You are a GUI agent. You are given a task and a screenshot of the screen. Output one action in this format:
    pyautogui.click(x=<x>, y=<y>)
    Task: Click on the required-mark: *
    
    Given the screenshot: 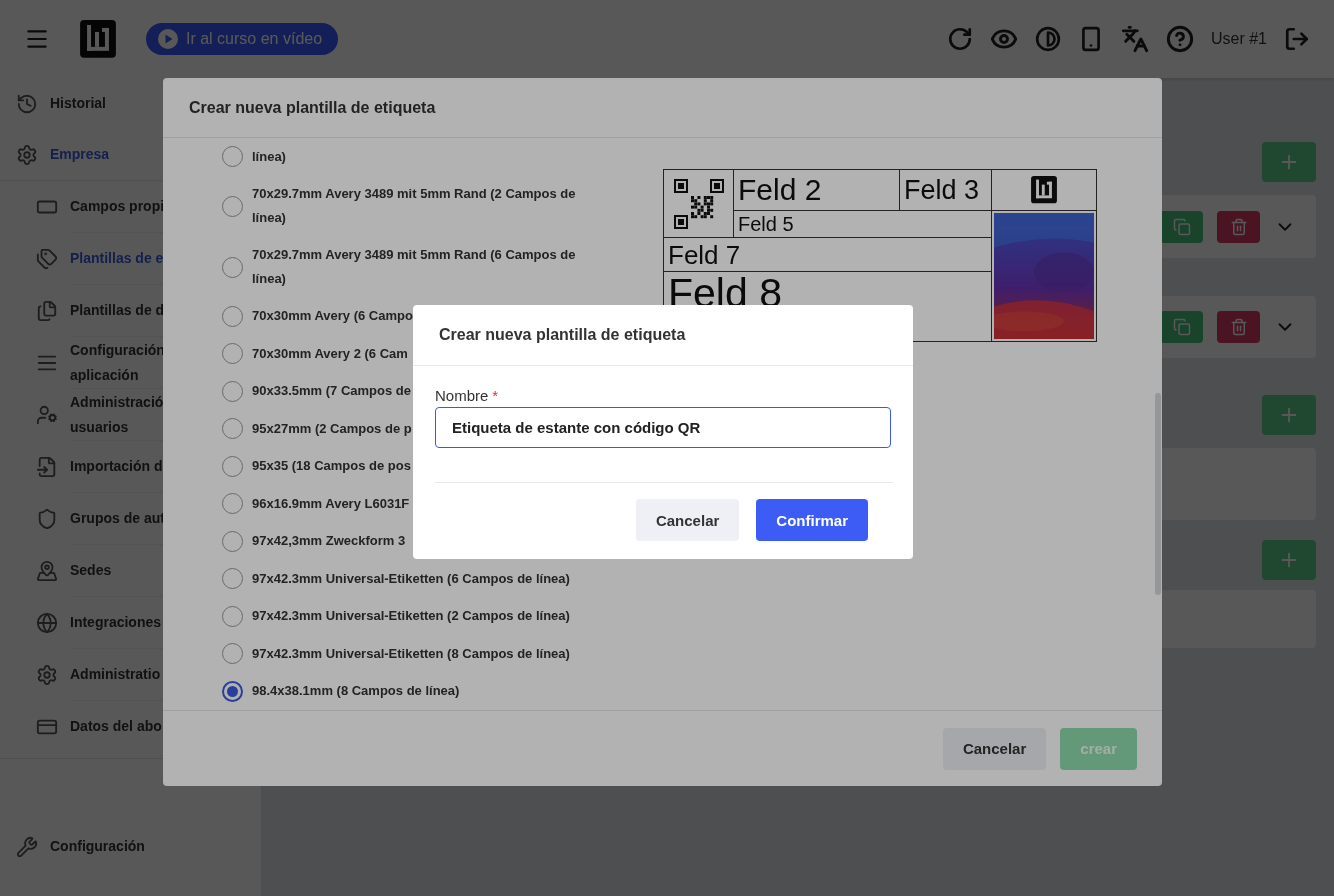 What is the action you would take?
    pyautogui.click(x=495, y=395)
    